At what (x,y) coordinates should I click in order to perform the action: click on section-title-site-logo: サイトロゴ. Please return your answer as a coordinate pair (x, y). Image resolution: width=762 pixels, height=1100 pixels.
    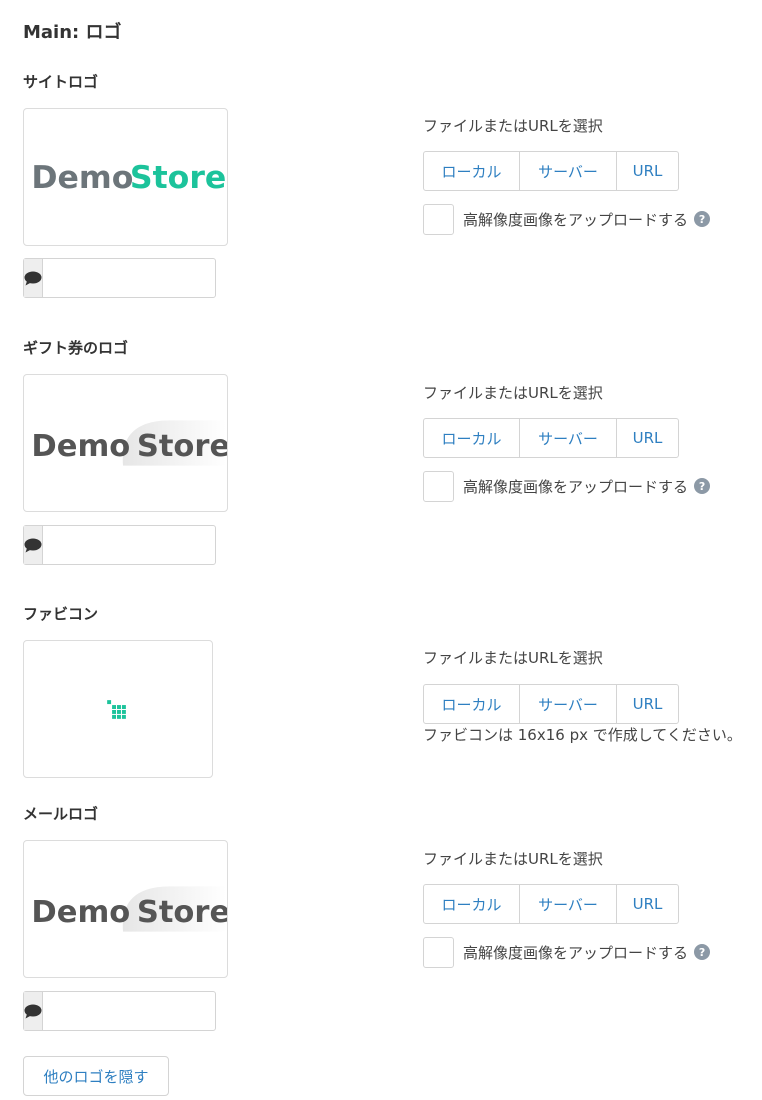
    Looking at the image, I should click on (61, 82).